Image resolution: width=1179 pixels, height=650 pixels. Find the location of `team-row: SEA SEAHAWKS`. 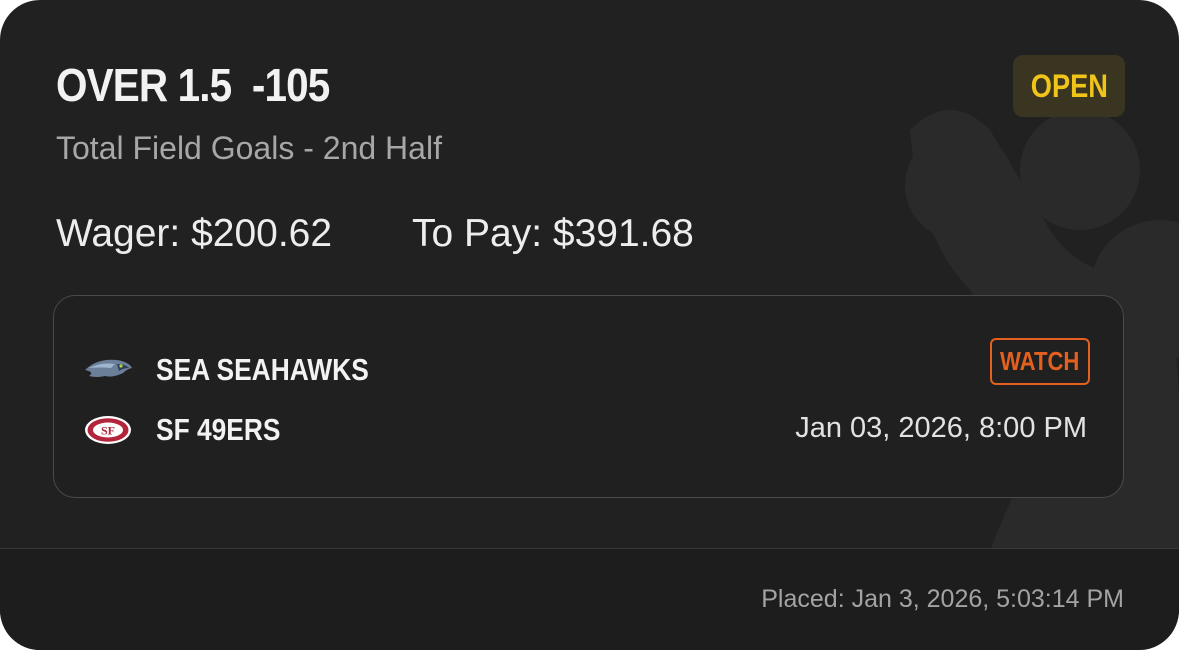

team-row: SEA SEAHAWKS is located at coordinates (244, 370).